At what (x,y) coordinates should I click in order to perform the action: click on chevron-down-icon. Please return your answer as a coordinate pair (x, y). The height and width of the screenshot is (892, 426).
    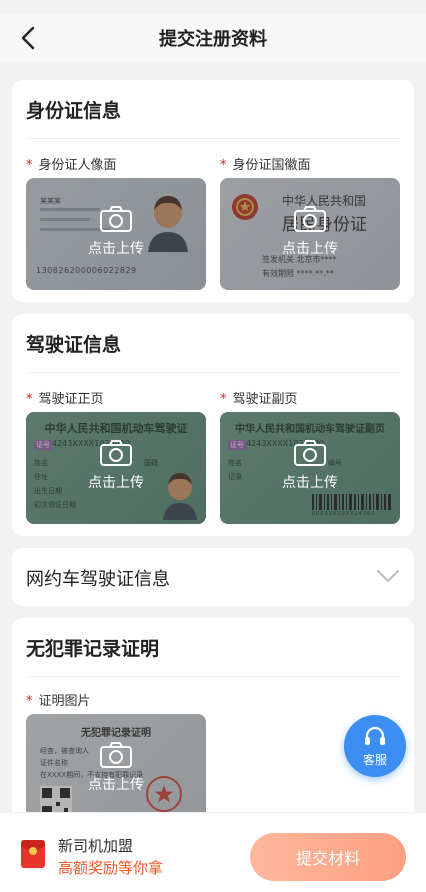
    Looking at the image, I should click on (388, 576).